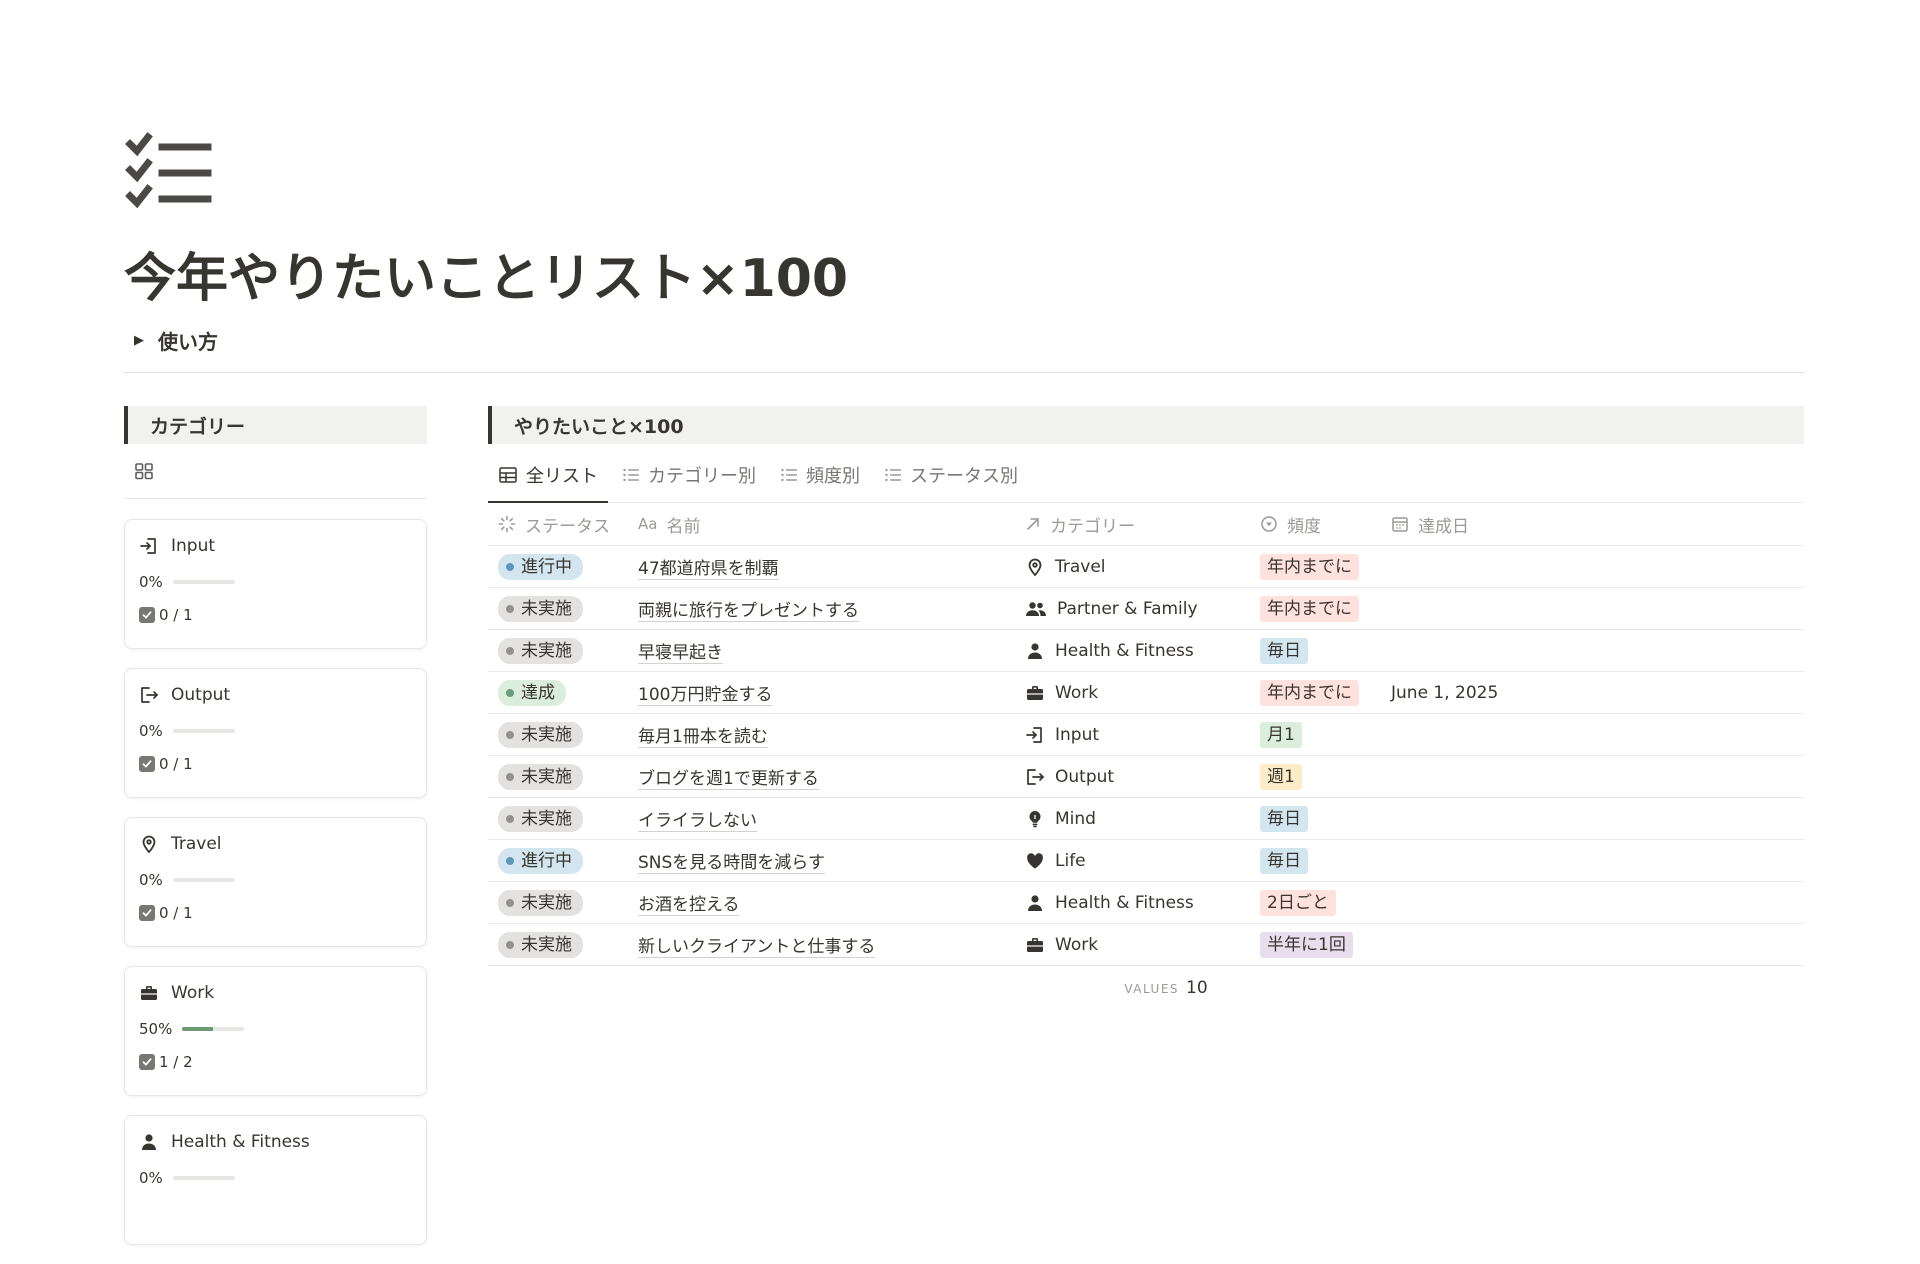 The height and width of the screenshot is (1264, 1920). Describe the element at coordinates (821, 692) in the screenshot. I see `name-cell: 100万円貯金する` at that location.